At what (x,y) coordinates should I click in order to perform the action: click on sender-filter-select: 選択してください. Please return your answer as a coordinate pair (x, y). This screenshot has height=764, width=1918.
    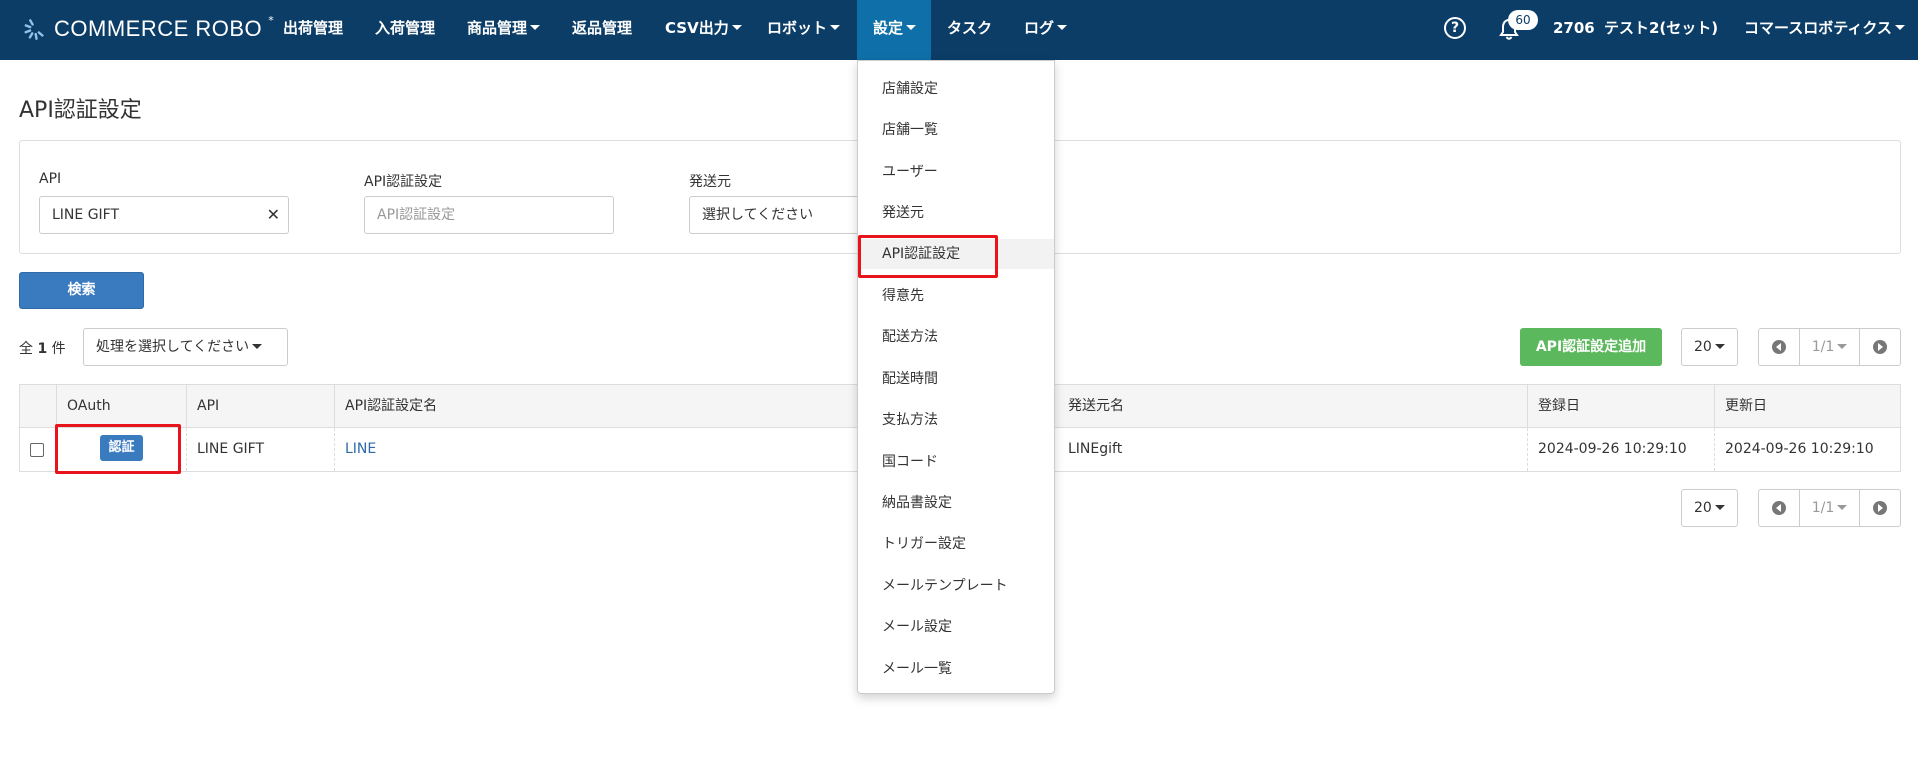
    Looking at the image, I should click on (779, 215).